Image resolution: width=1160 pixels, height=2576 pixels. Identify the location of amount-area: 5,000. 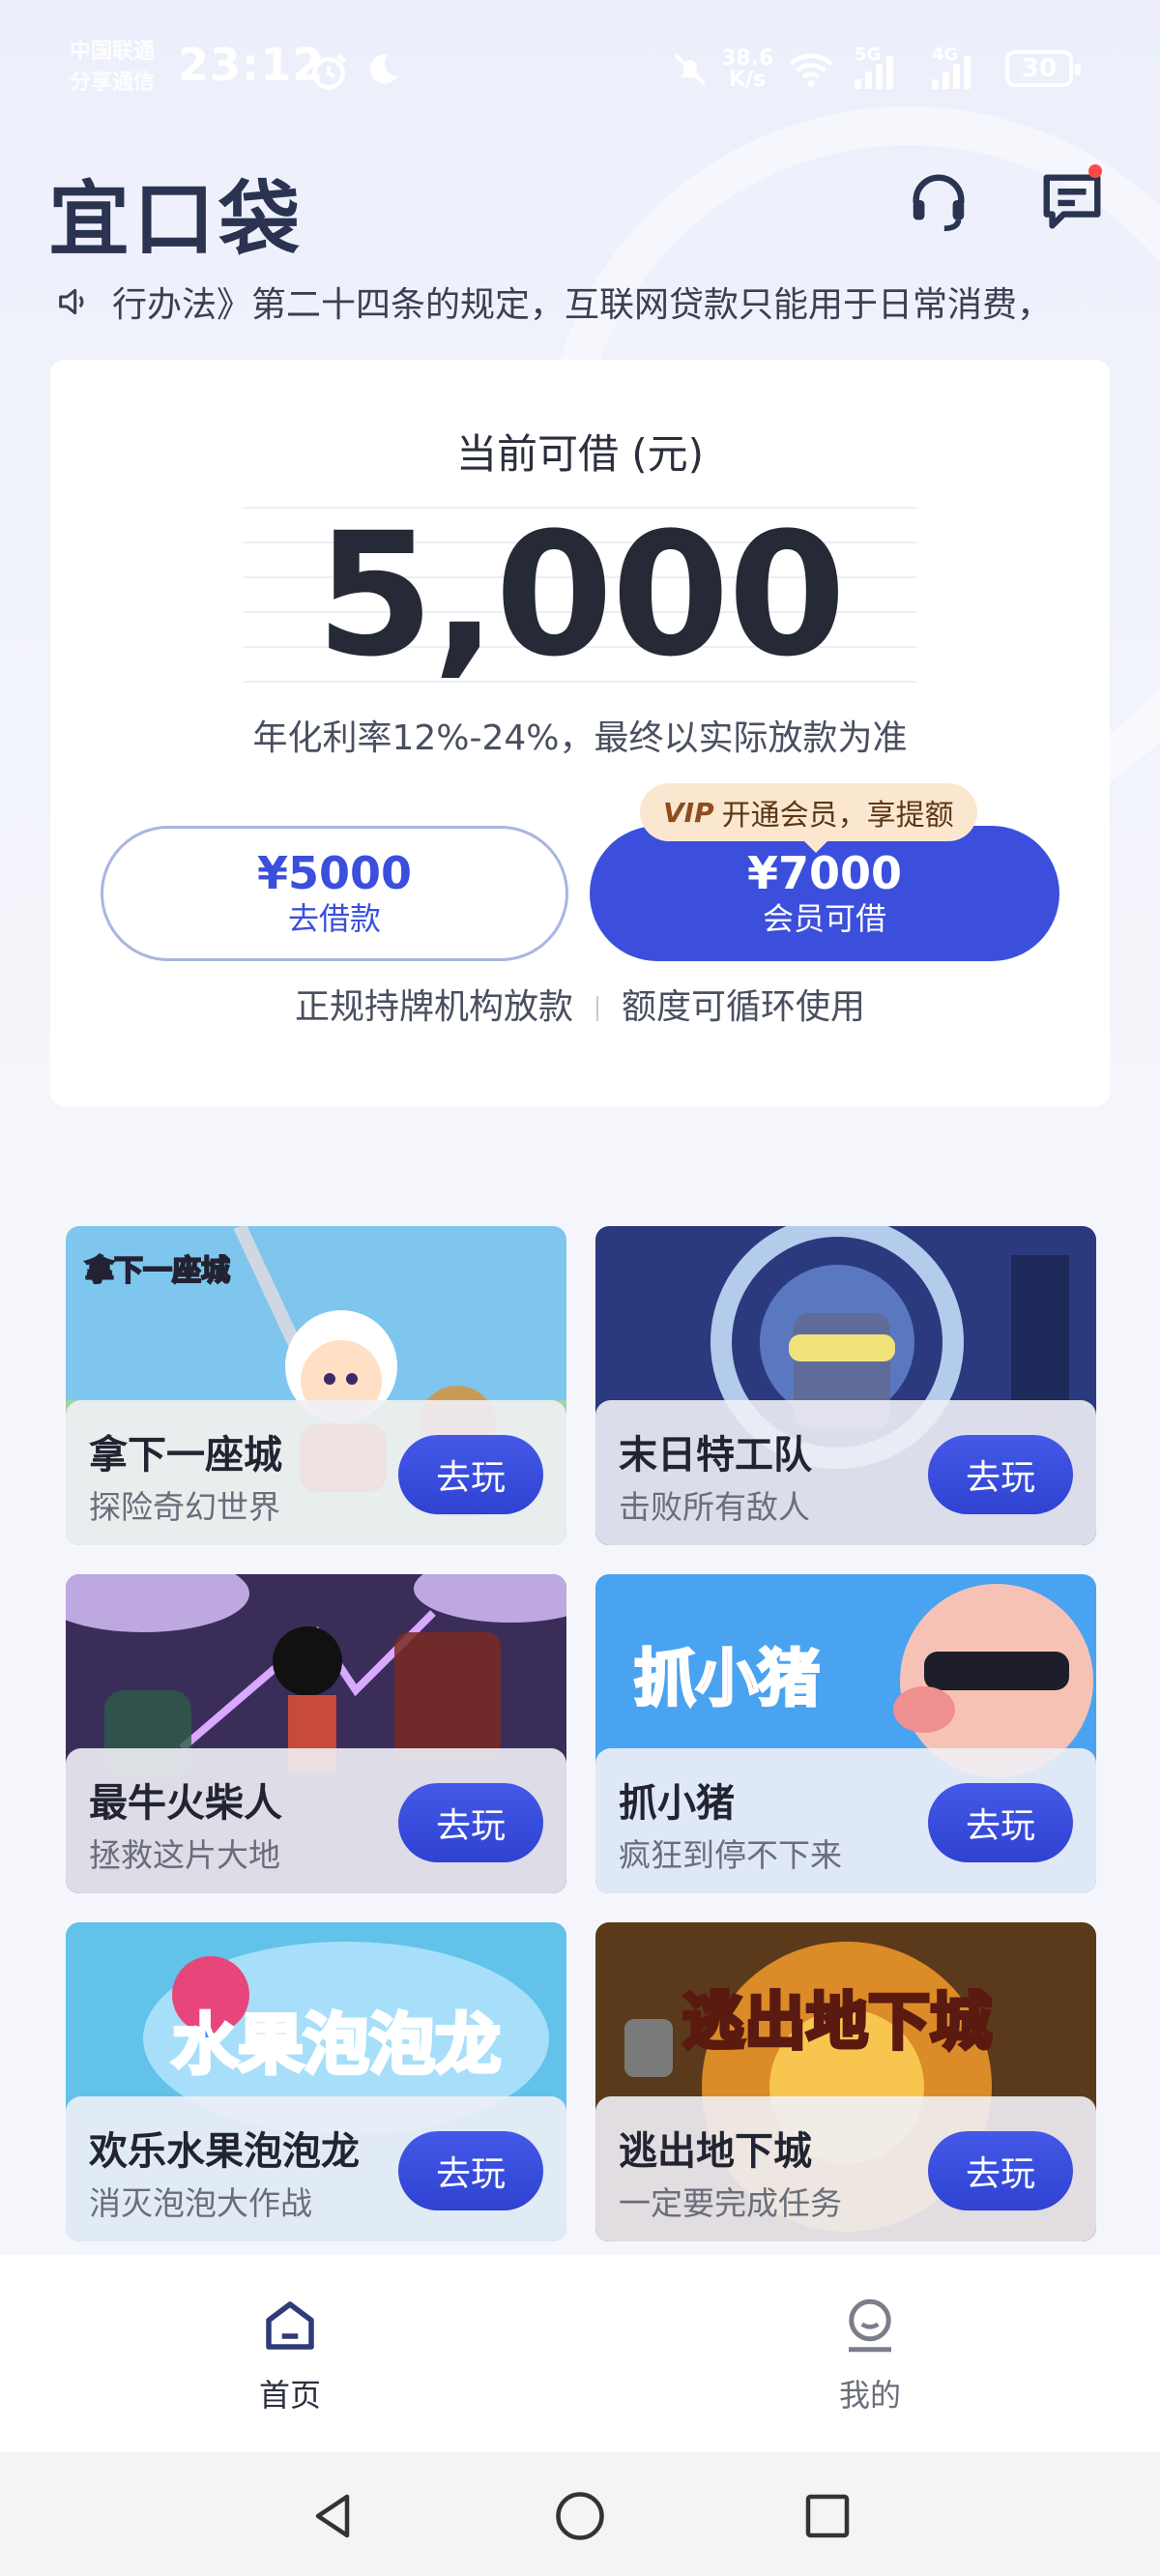
(580, 596).